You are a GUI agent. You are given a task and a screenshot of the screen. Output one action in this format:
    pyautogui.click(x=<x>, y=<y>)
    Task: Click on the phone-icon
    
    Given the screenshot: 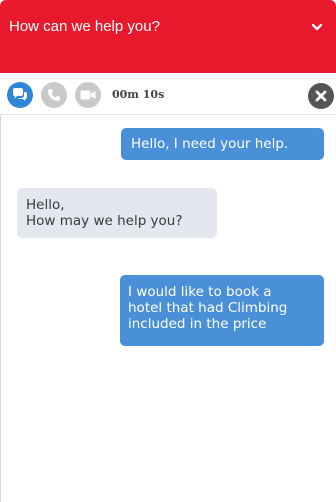 What is the action you would take?
    pyautogui.click(x=54, y=95)
    